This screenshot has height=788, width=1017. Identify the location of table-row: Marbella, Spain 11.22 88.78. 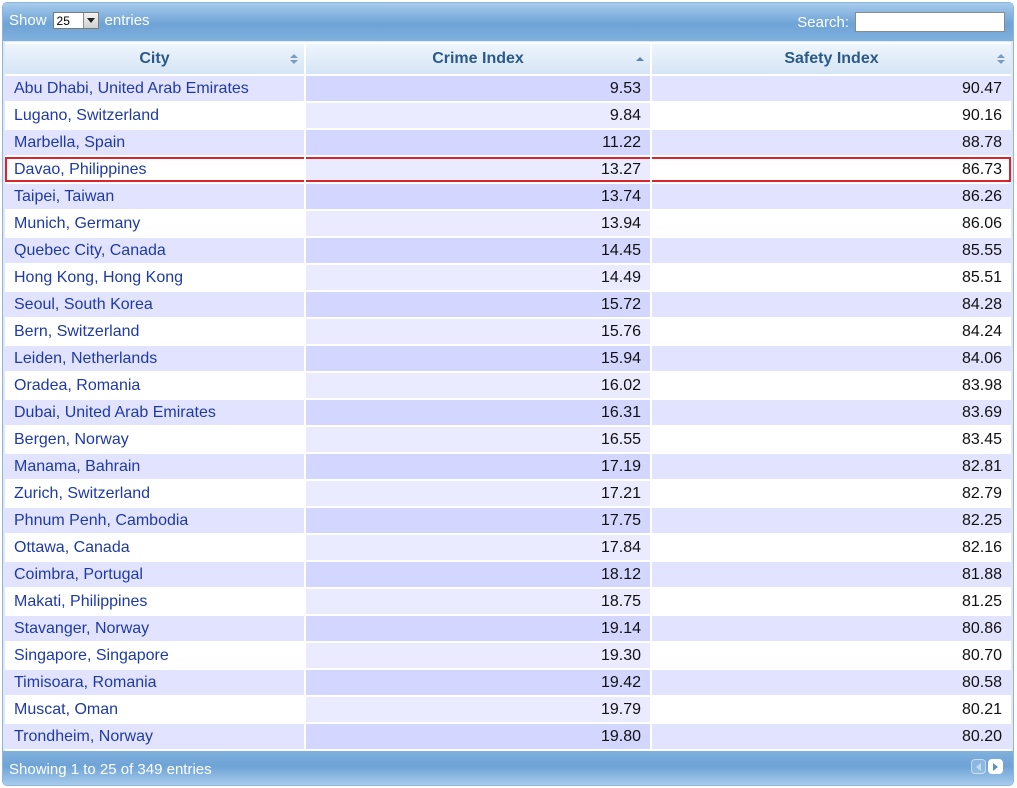
(508, 143).